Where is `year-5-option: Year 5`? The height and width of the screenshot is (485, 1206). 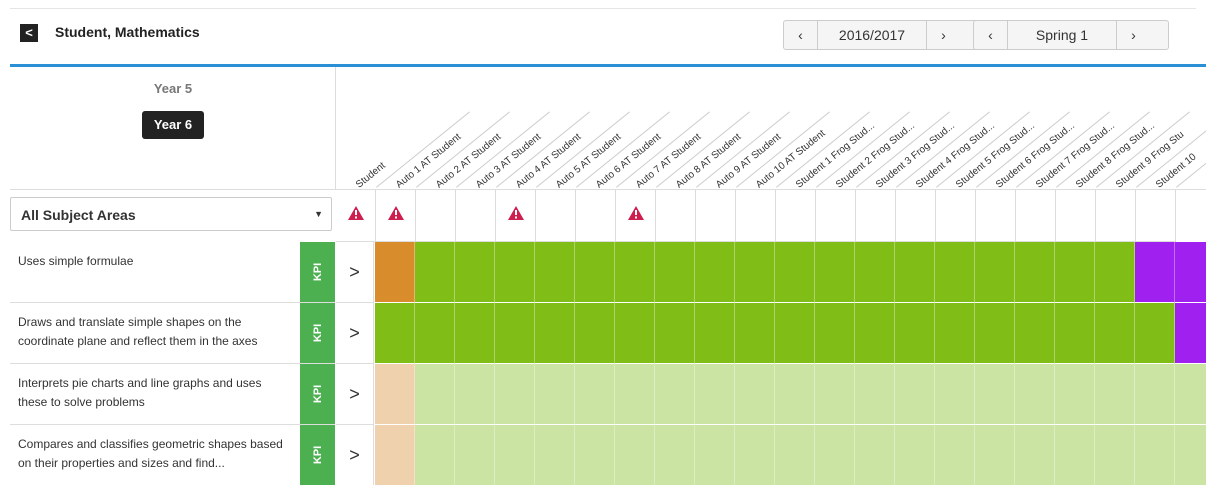 year-5-option: Year 5 is located at coordinates (173, 88).